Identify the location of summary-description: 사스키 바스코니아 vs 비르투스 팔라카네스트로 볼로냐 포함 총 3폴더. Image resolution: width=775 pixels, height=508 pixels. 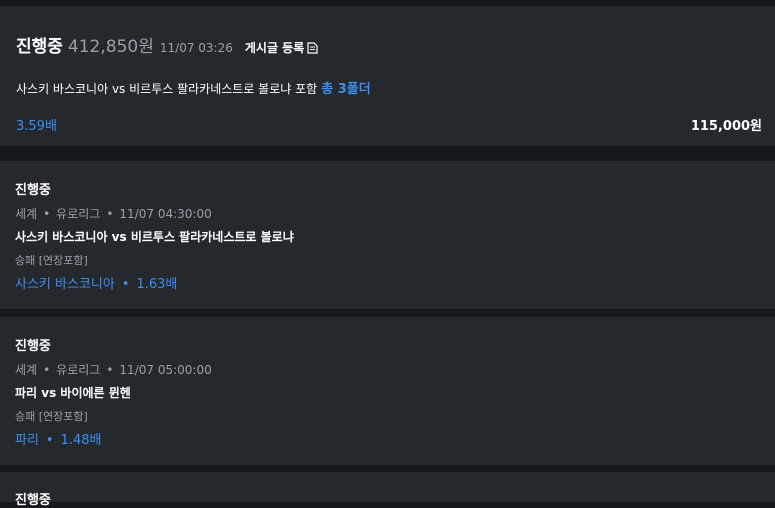
(193, 87).